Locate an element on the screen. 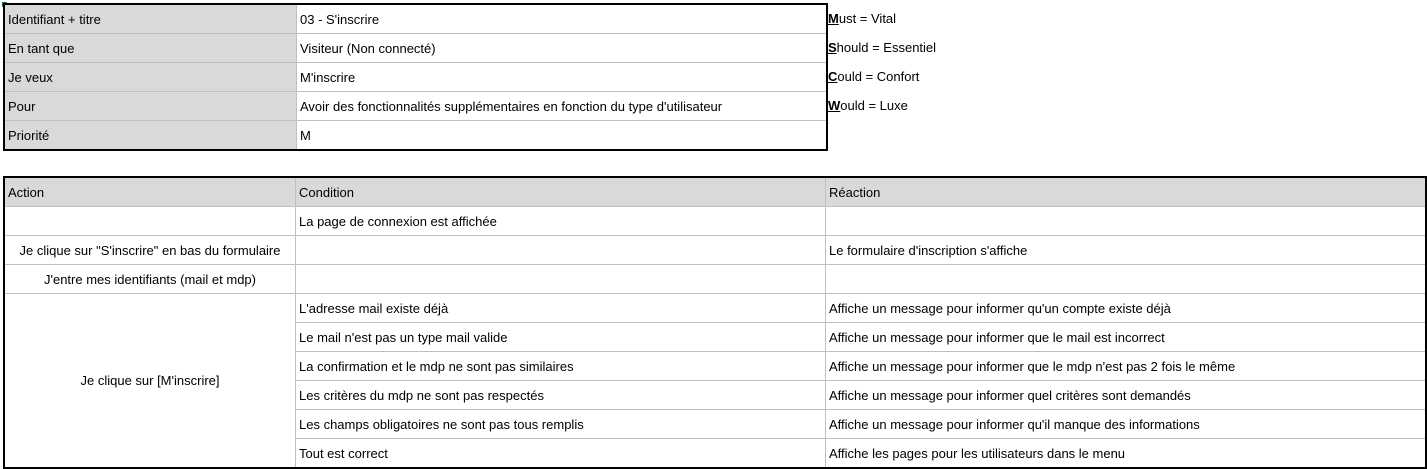 The image size is (1427, 469). legend-item-would: Would = Luxe is located at coordinates (882, 105).